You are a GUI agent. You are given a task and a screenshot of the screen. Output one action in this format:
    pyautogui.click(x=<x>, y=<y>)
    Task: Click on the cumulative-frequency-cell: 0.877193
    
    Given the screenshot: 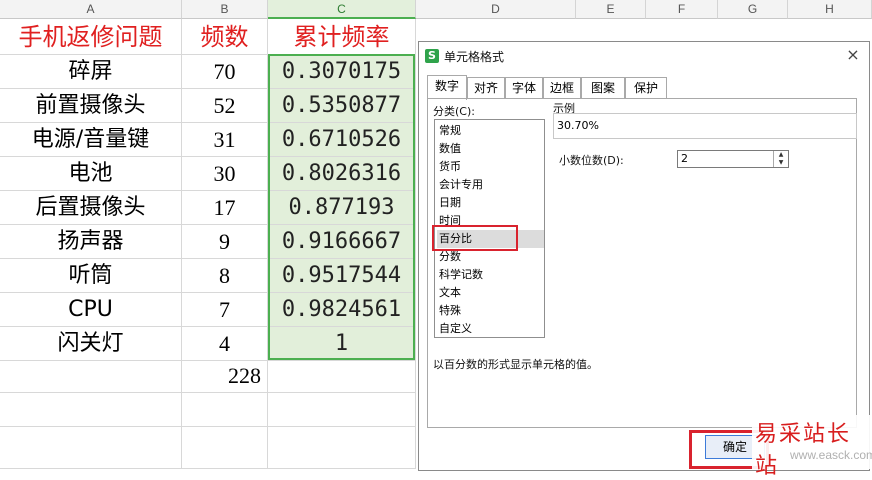 What is the action you would take?
    pyautogui.click(x=342, y=208)
    